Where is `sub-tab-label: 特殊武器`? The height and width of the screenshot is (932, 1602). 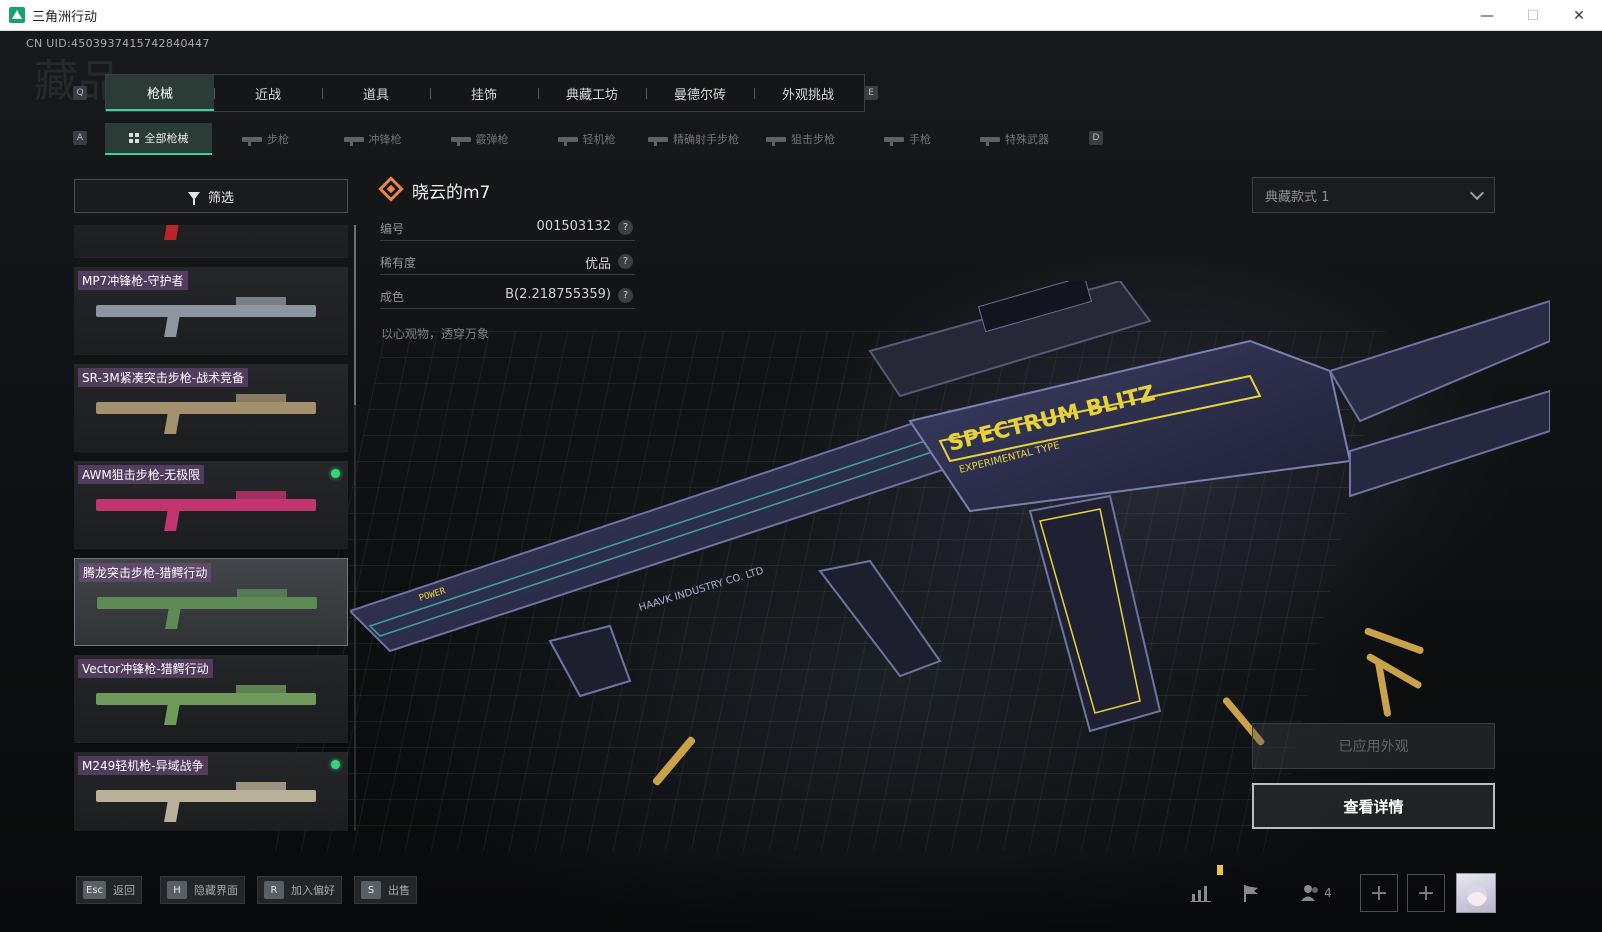
sub-tab-label: 特殊武器 is located at coordinates (1027, 139).